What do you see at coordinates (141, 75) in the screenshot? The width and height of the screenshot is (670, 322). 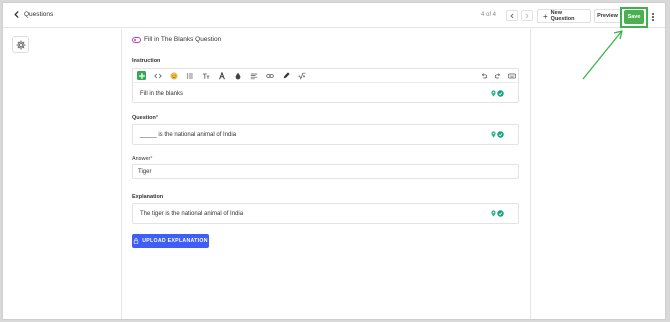 I see `insert-plus-icon` at bounding box center [141, 75].